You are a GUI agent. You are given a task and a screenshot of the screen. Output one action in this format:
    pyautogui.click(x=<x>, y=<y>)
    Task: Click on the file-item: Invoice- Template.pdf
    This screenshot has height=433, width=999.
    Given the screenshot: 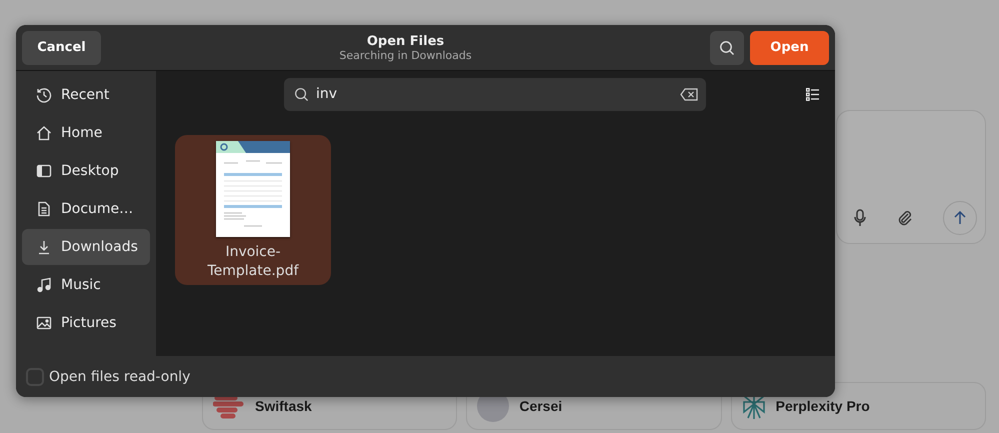 What is the action you would take?
    pyautogui.click(x=253, y=210)
    